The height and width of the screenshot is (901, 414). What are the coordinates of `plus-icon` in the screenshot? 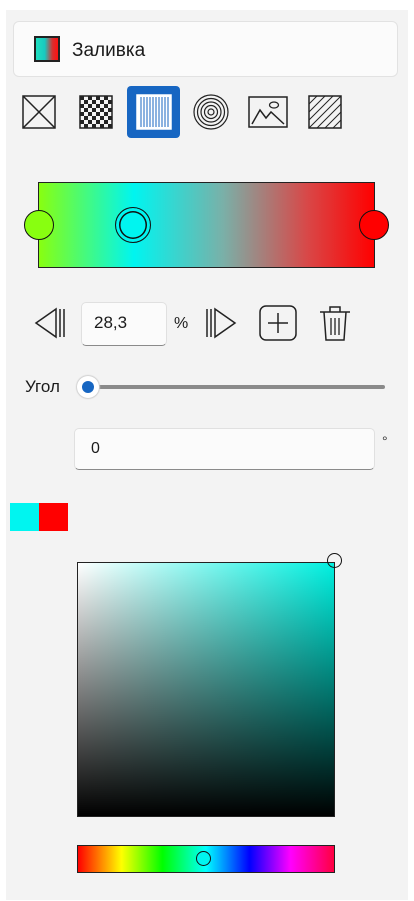 It's located at (278, 323).